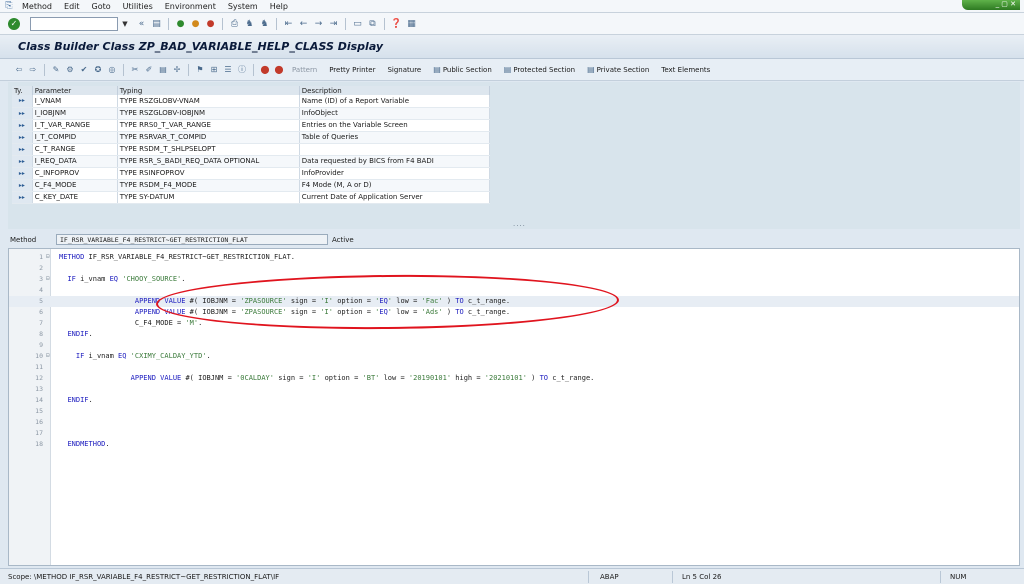  Describe the element at coordinates (37, 6) in the screenshot. I see `menu-method: Method` at that location.